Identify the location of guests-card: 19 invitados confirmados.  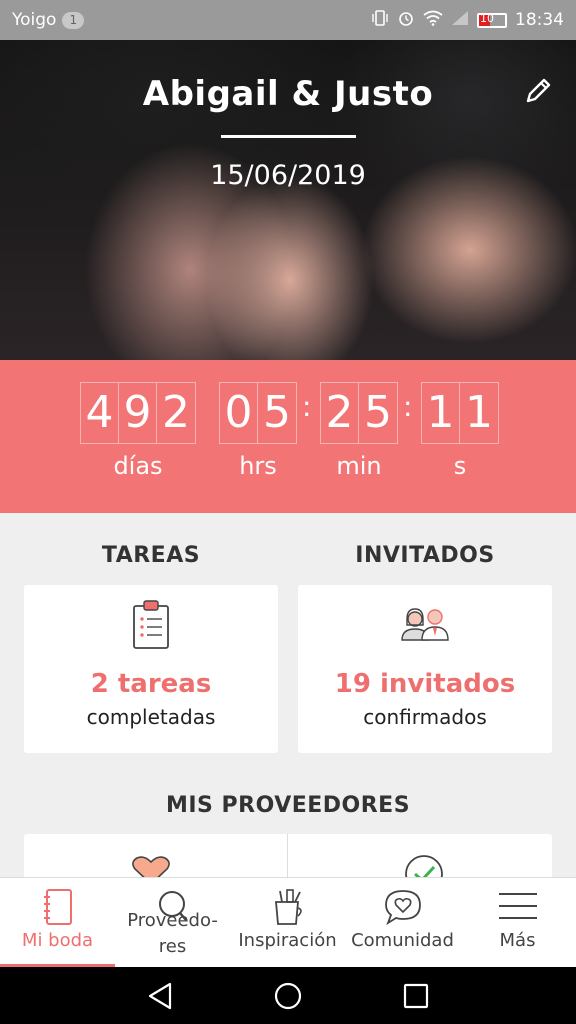
(425, 669).